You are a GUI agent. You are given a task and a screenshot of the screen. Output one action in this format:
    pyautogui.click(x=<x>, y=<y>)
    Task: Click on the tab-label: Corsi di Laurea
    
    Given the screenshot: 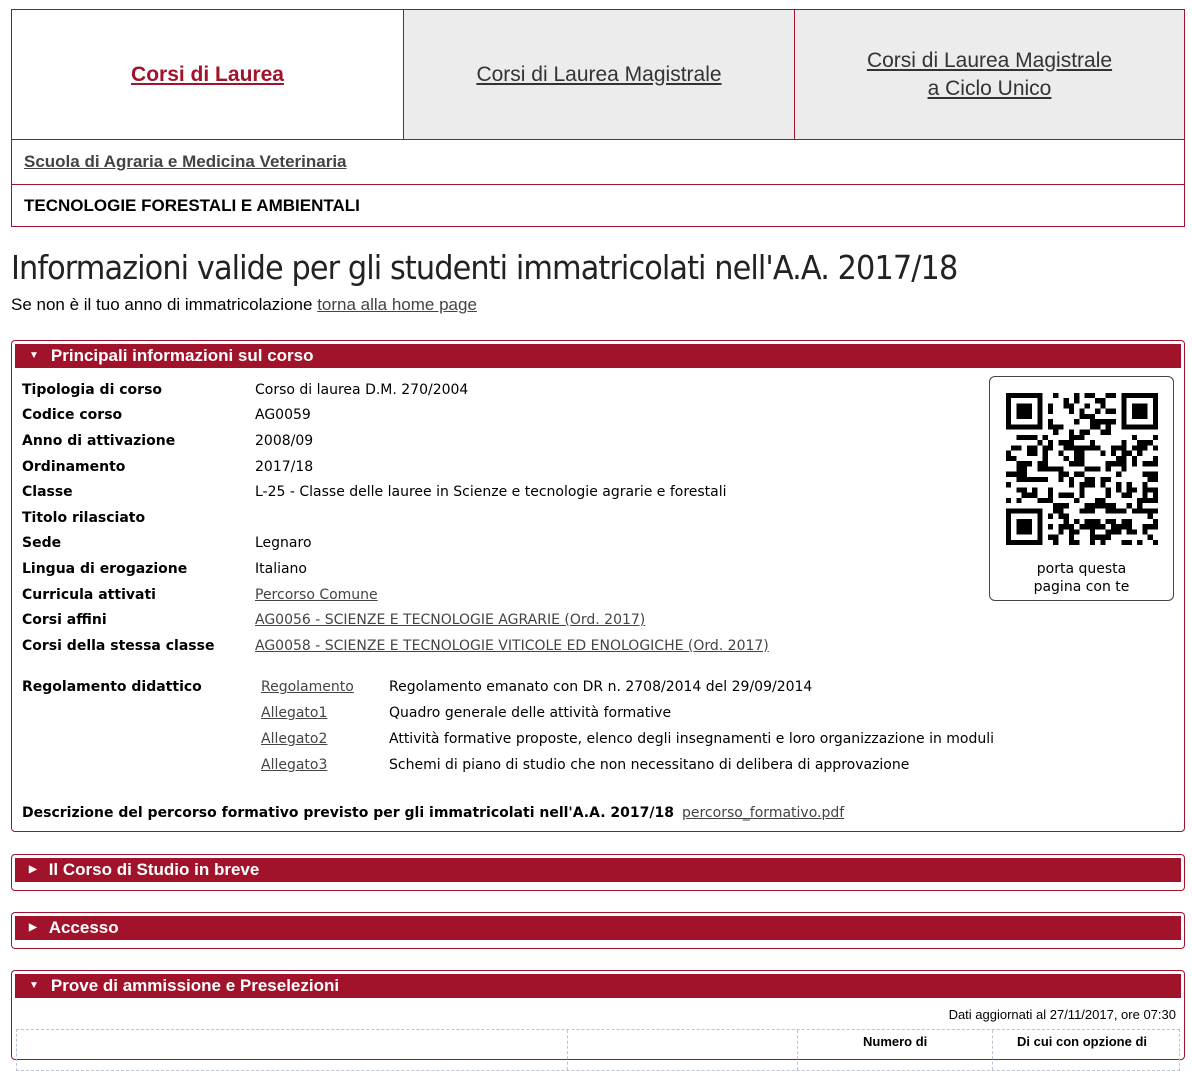 What is the action you would take?
    pyautogui.click(x=207, y=75)
    